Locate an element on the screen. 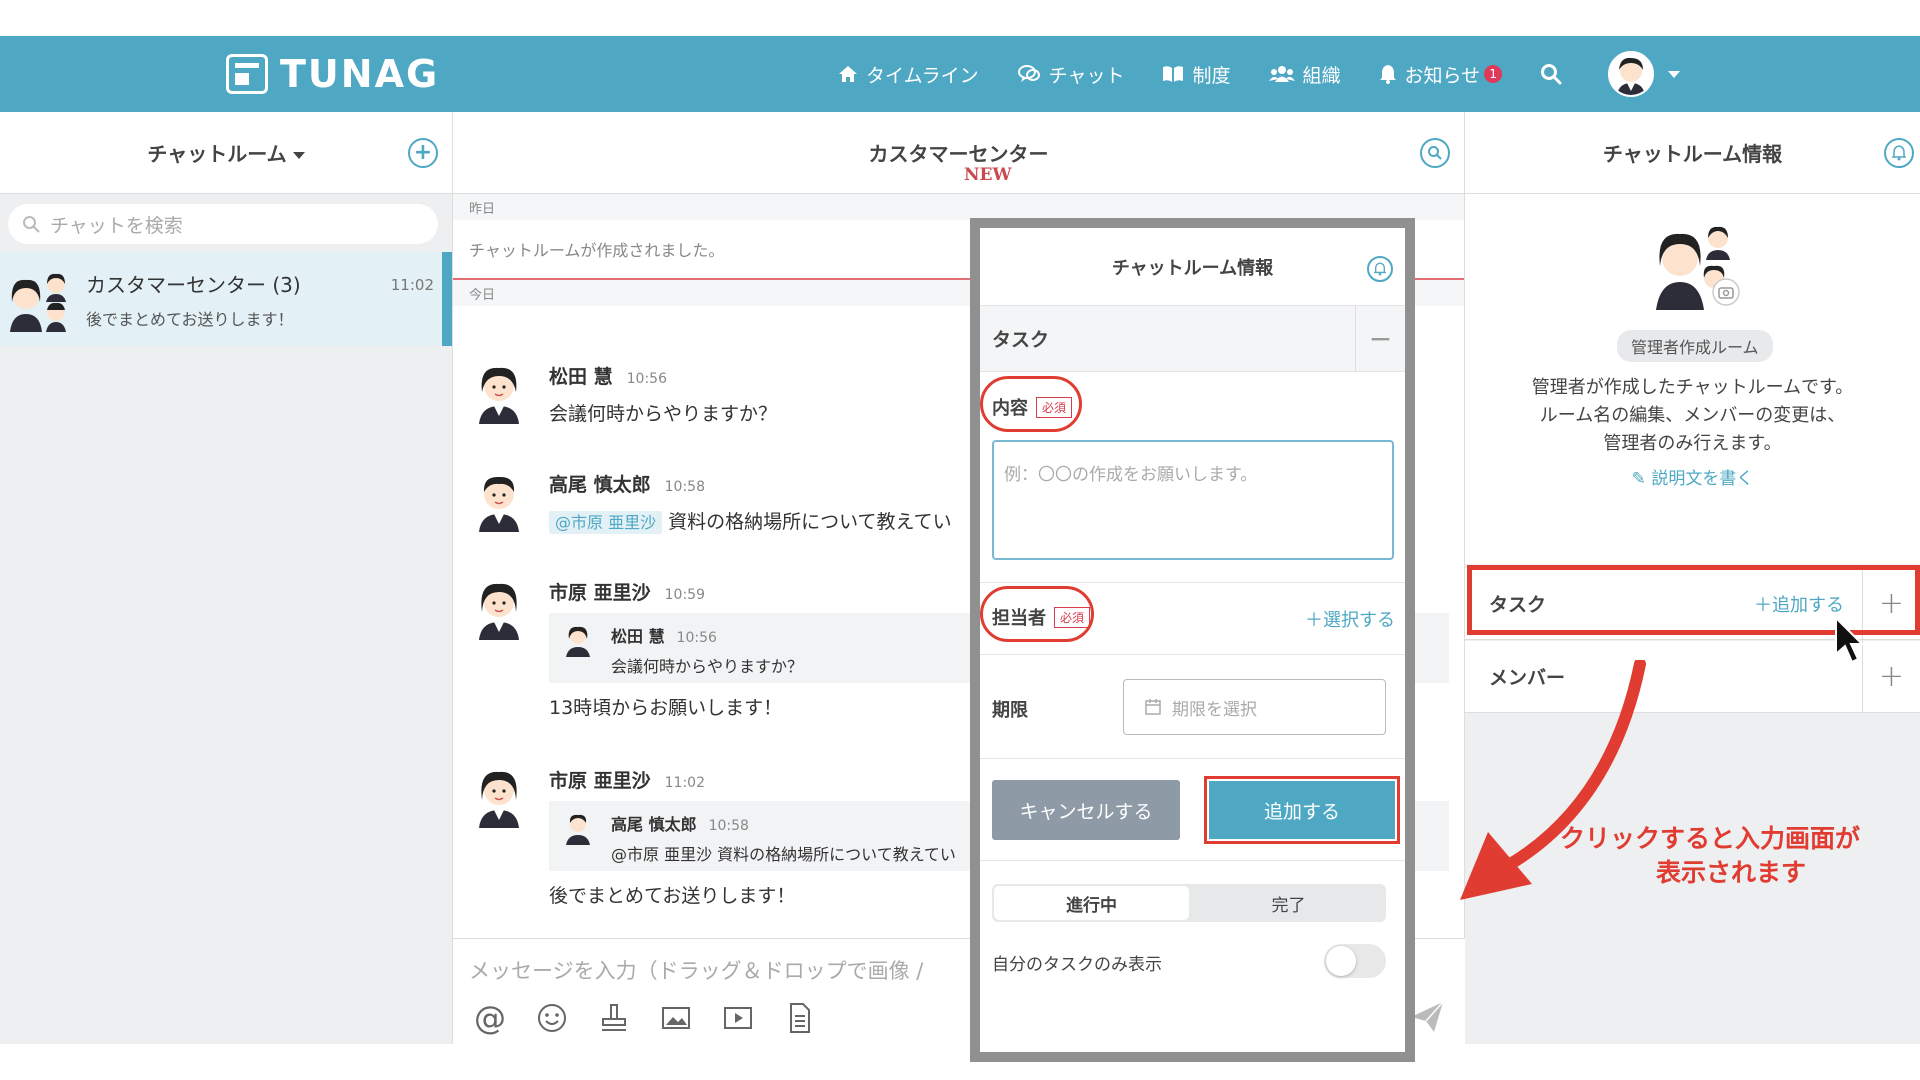  new-chatroom-button: + is located at coordinates (423, 153).